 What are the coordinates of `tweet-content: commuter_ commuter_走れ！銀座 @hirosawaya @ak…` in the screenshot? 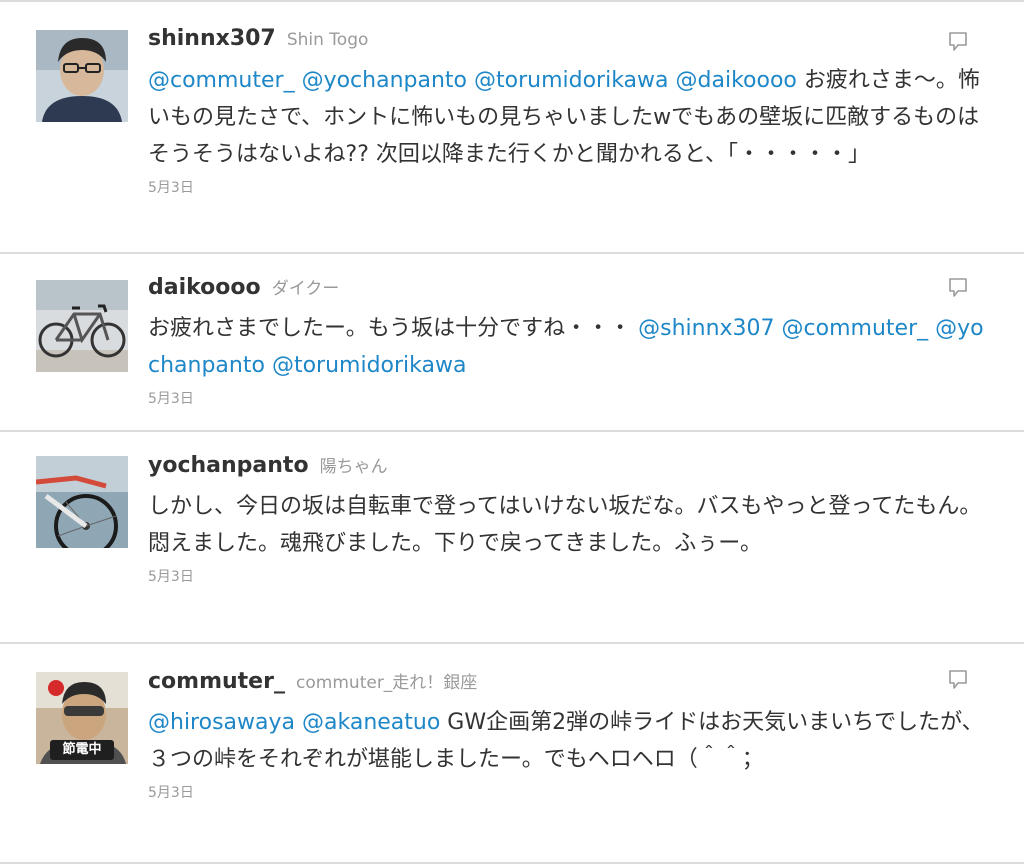 It's located at (571, 735).